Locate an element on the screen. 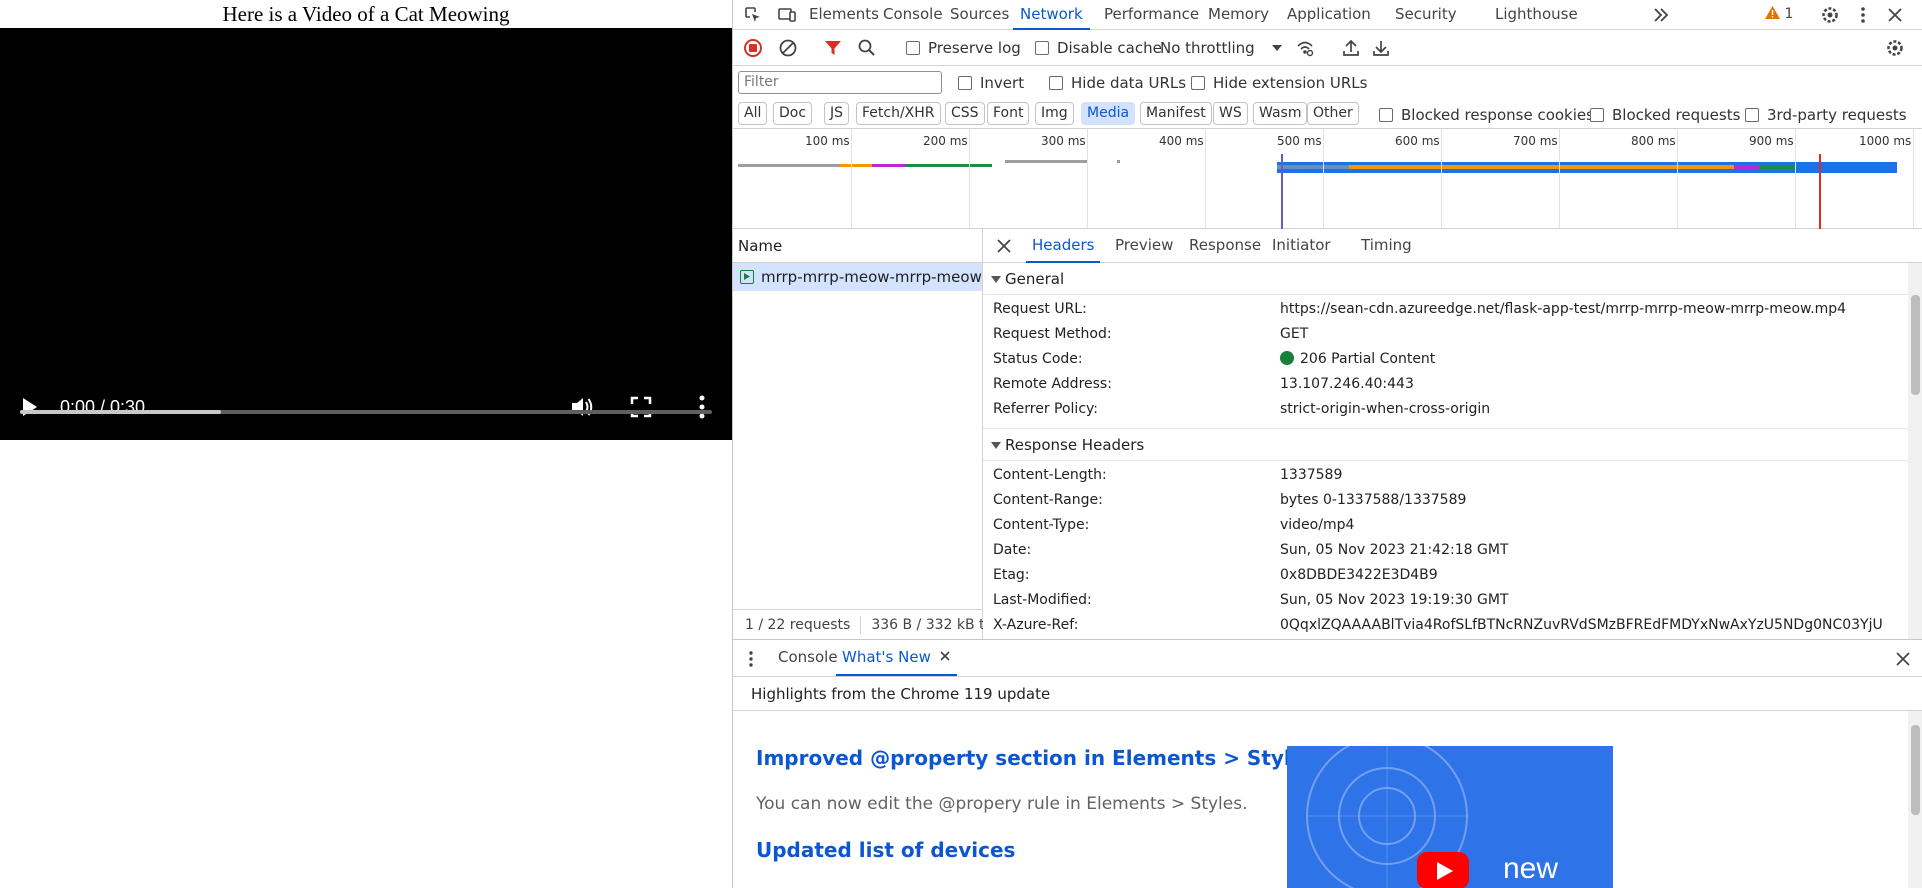 The height and width of the screenshot is (888, 1922). panel-tab-performance: Performance is located at coordinates (1151, 15).